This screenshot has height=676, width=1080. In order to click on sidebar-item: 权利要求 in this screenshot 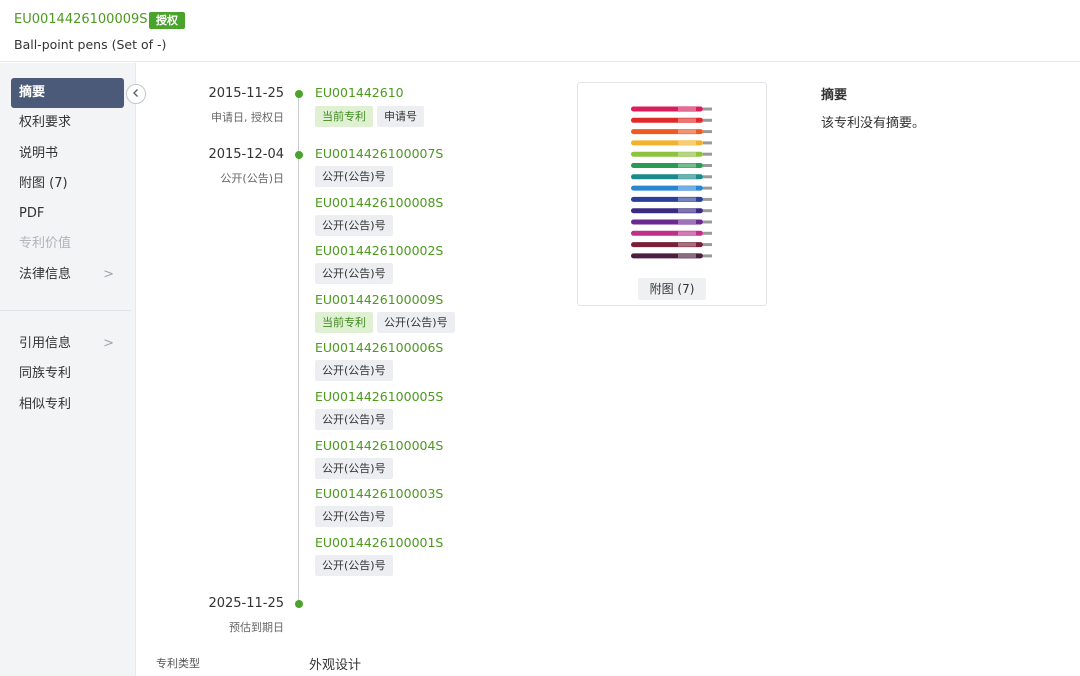, I will do `click(67, 123)`.